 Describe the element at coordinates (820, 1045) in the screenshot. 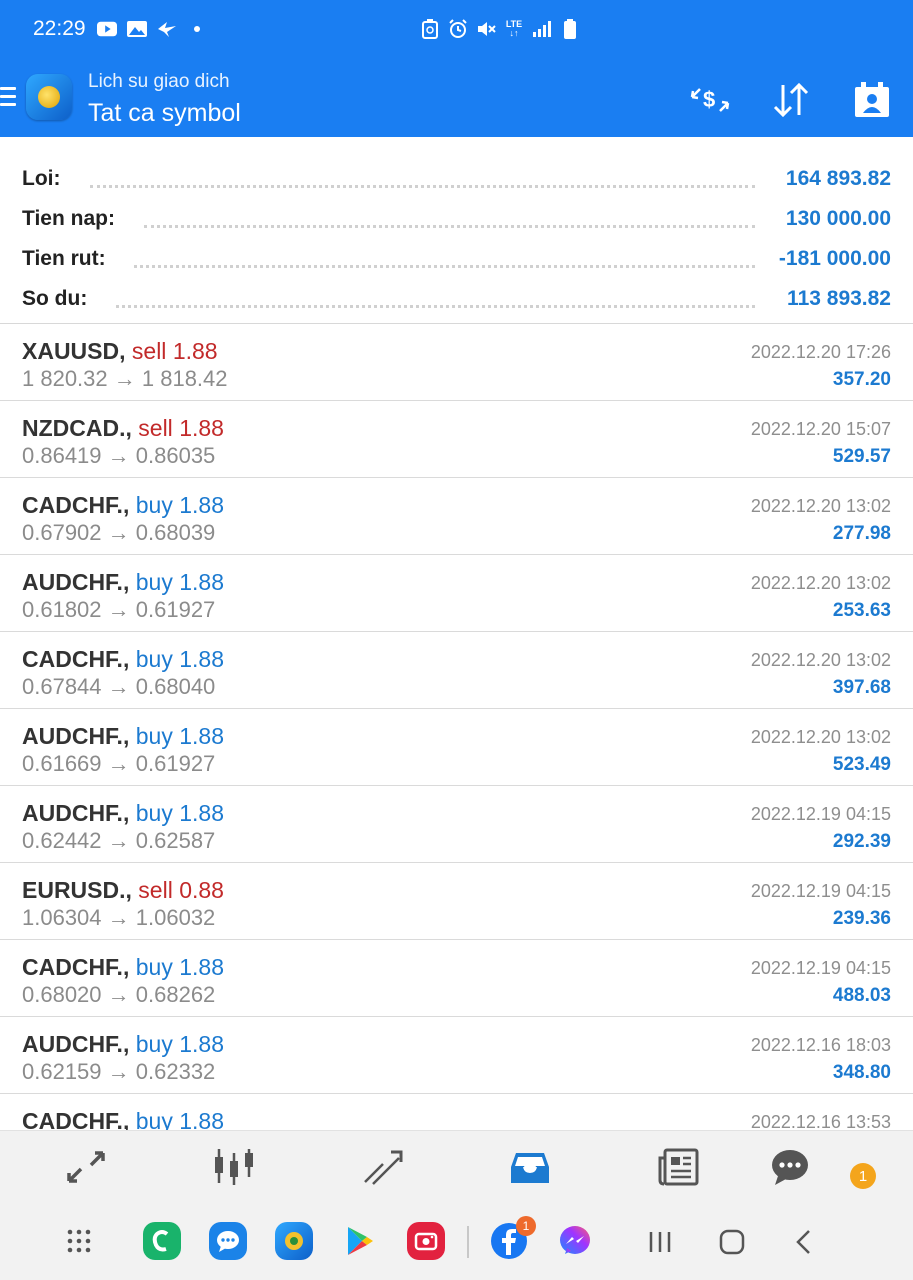

I see `deal-time: 2022.12.16 18:03` at that location.